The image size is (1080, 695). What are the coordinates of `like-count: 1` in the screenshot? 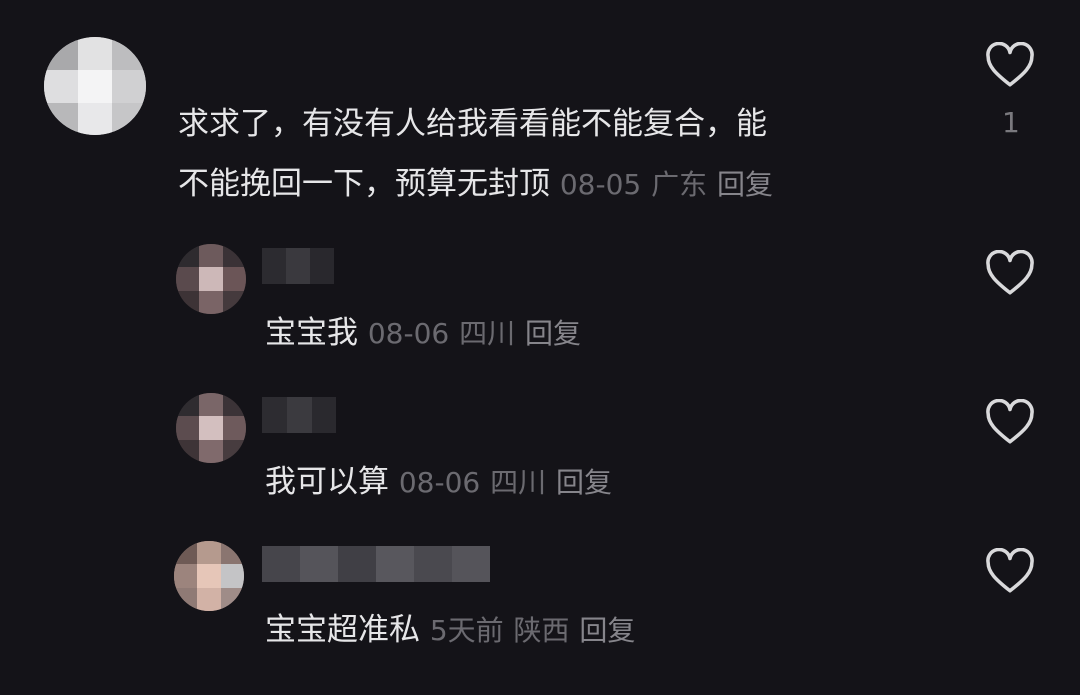 It's located at (1011, 122).